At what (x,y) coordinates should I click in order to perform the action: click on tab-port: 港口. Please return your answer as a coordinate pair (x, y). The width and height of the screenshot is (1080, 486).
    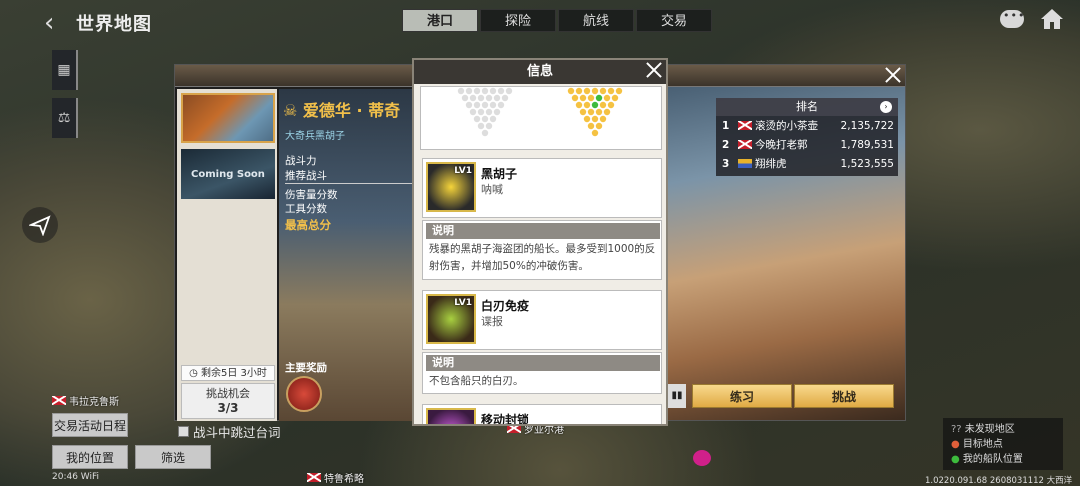
    Looking at the image, I should click on (440, 20).